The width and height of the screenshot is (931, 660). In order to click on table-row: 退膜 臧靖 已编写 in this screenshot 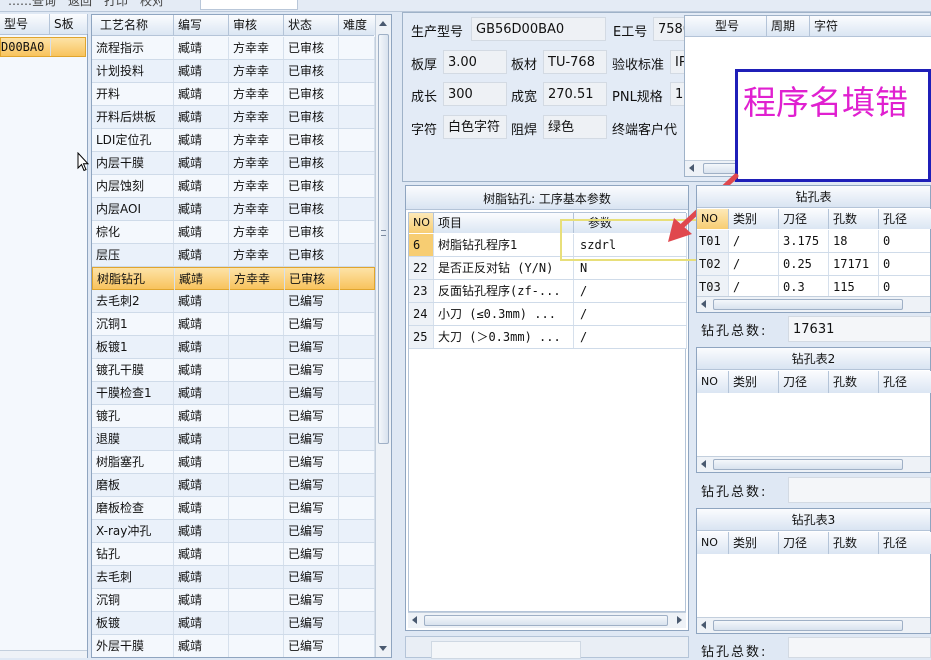, I will do `click(233, 439)`.